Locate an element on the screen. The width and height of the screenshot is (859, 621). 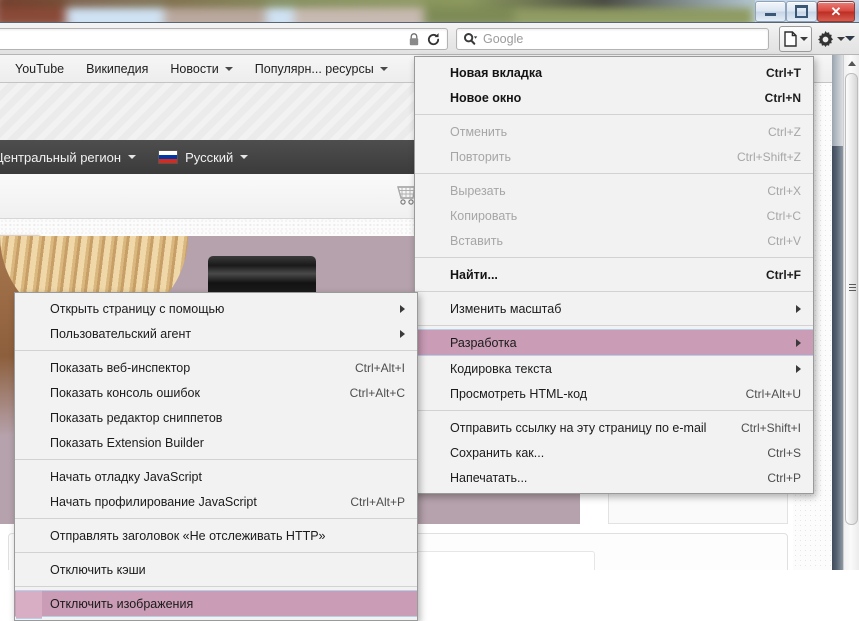
search-placeholder-text: Google is located at coordinates (503, 39).